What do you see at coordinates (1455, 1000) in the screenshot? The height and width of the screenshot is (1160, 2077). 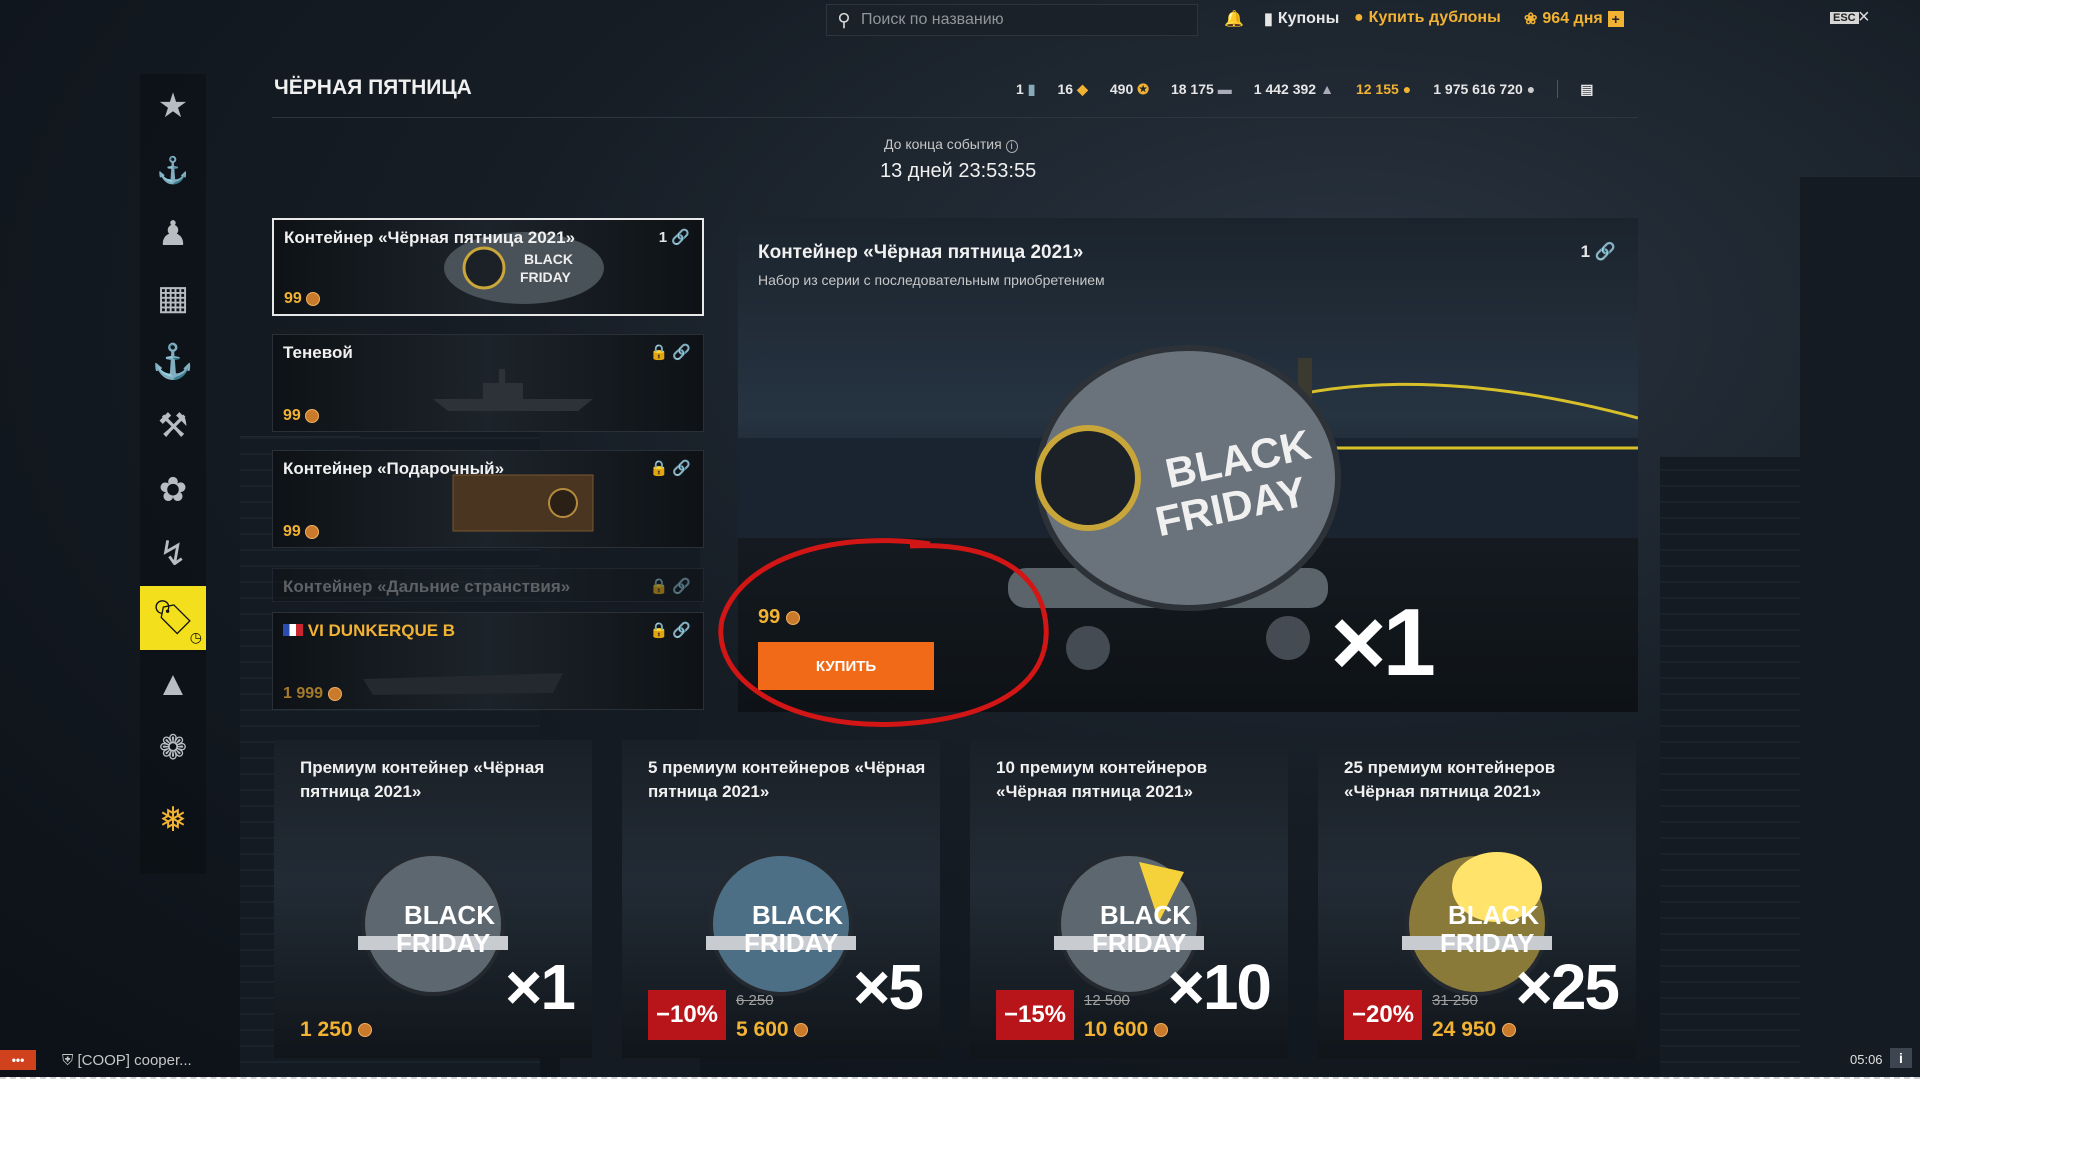 I see `old-price: 31 250` at bounding box center [1455, 1000].